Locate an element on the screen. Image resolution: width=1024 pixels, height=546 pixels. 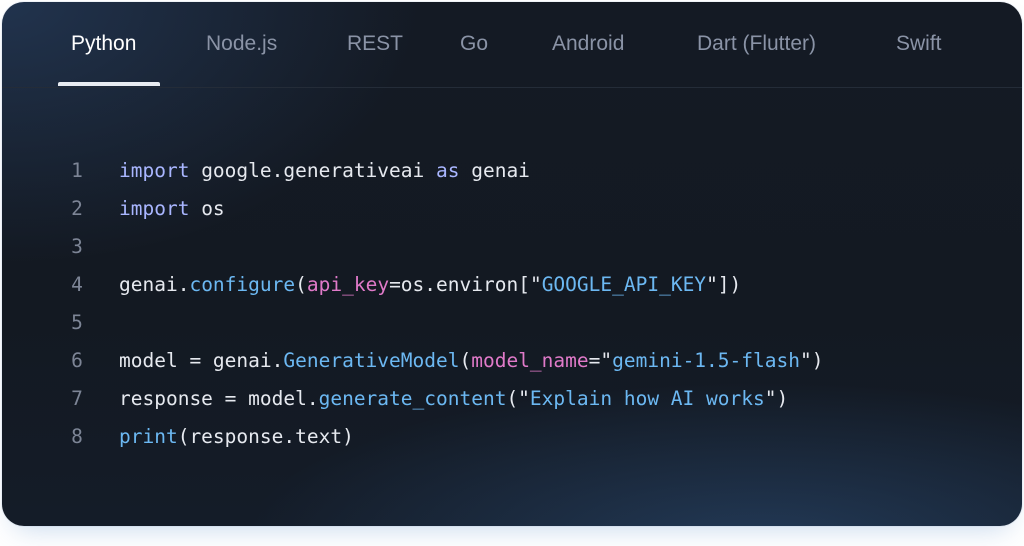
code-token: os is located at coordinates (207, 208).